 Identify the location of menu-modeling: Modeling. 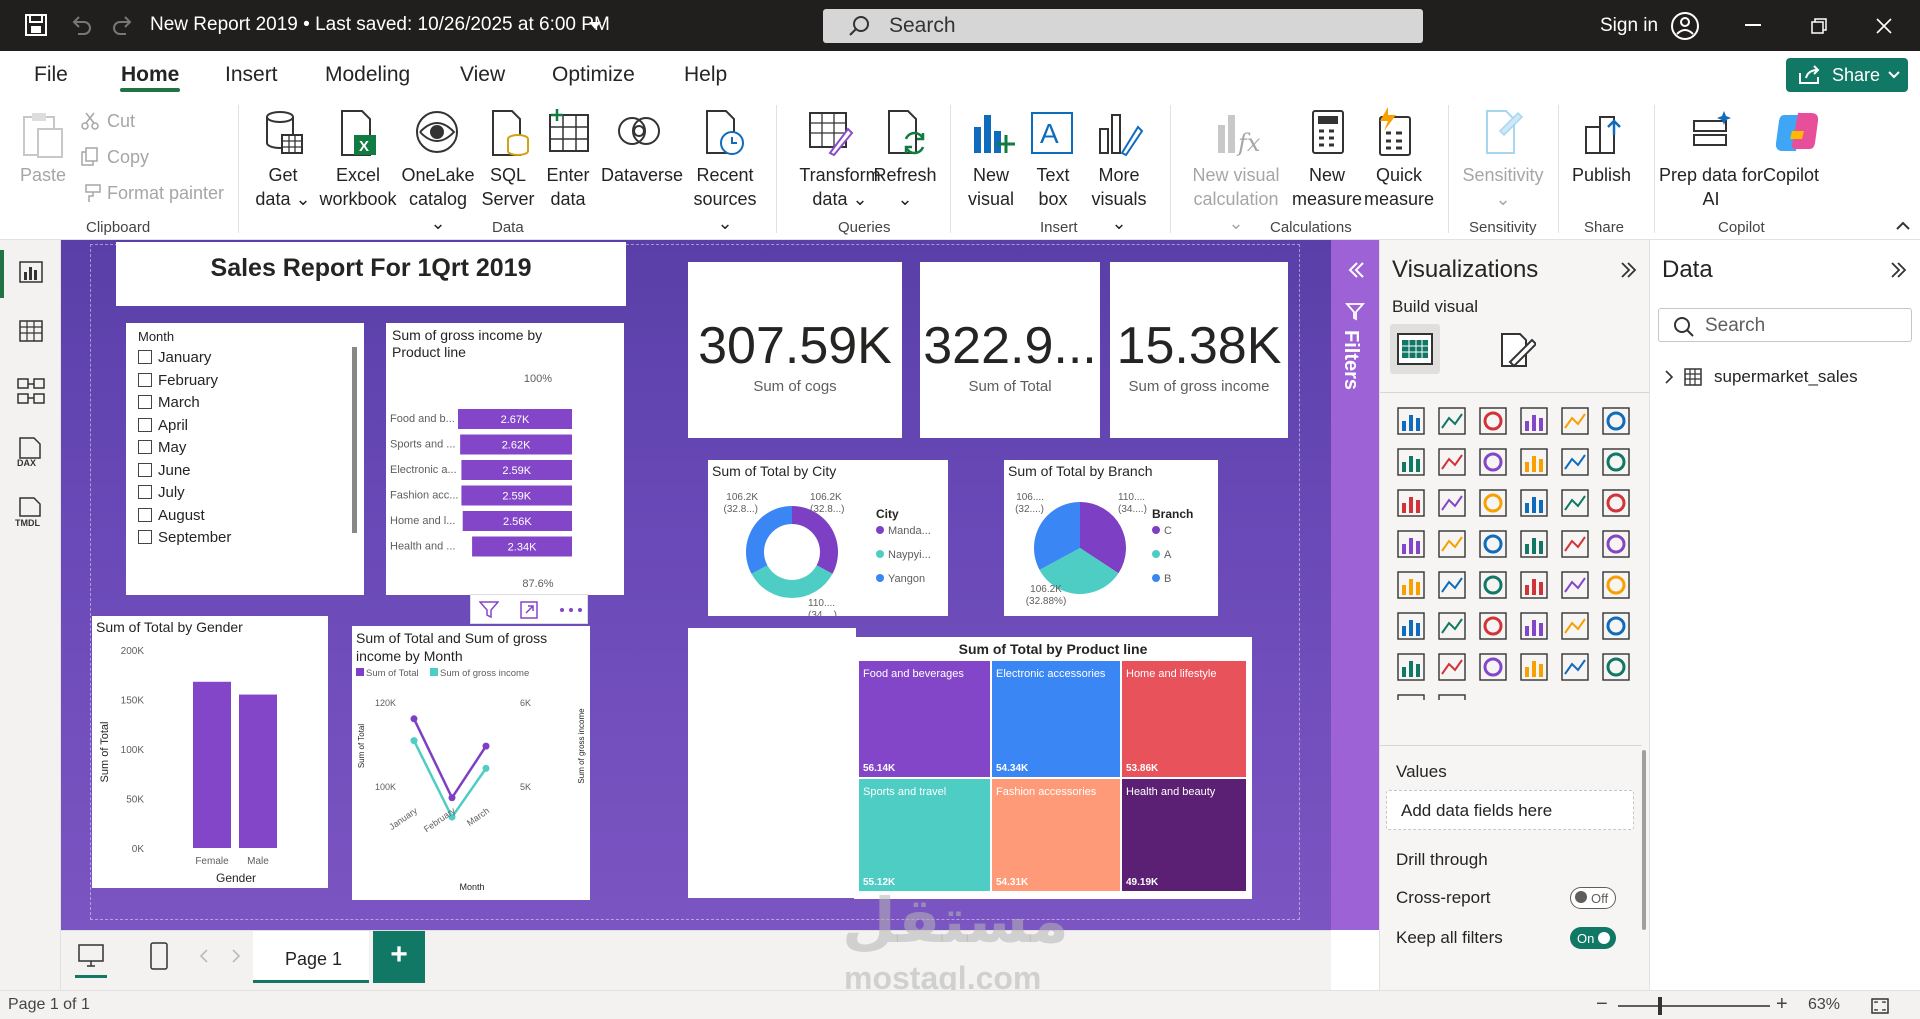
(367, 75).